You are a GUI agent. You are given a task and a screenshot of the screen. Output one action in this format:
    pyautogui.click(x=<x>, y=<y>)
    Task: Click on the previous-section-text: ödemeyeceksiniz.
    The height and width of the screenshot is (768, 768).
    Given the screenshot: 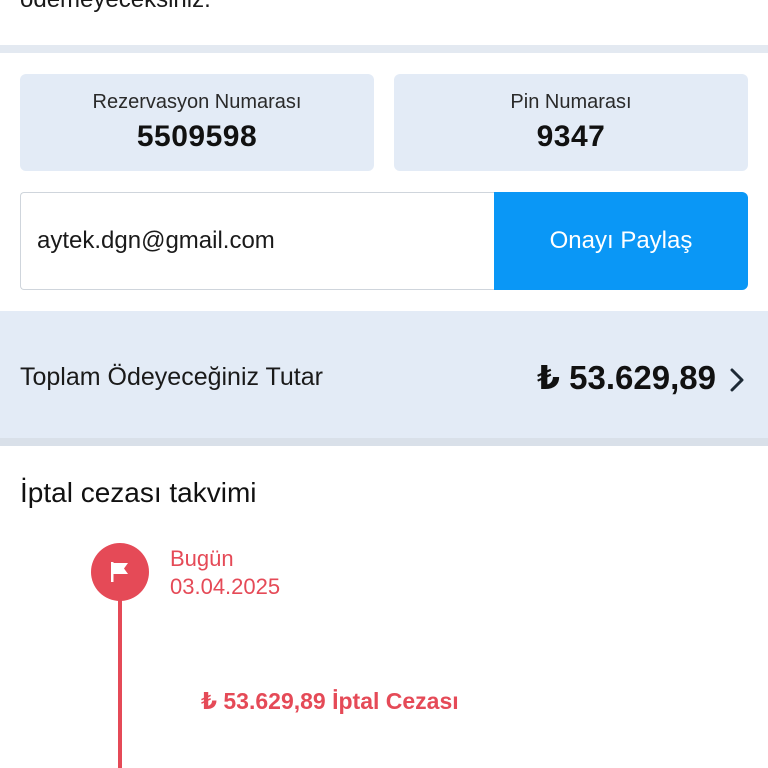 What is the action you would take?
    pyautogui.click(x=115, y=7)
    